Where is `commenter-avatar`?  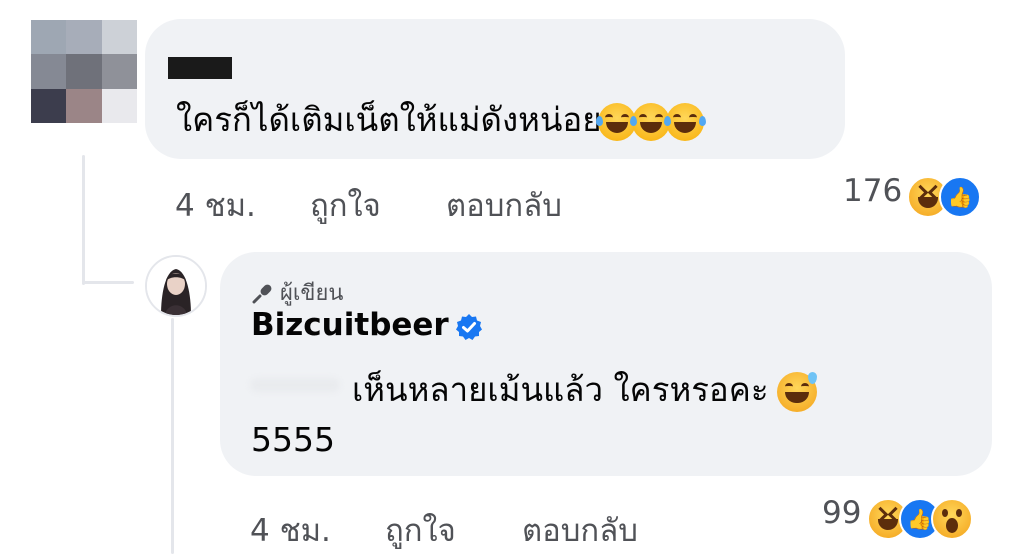
commenter-avatar is located at coordinates (84, 71).